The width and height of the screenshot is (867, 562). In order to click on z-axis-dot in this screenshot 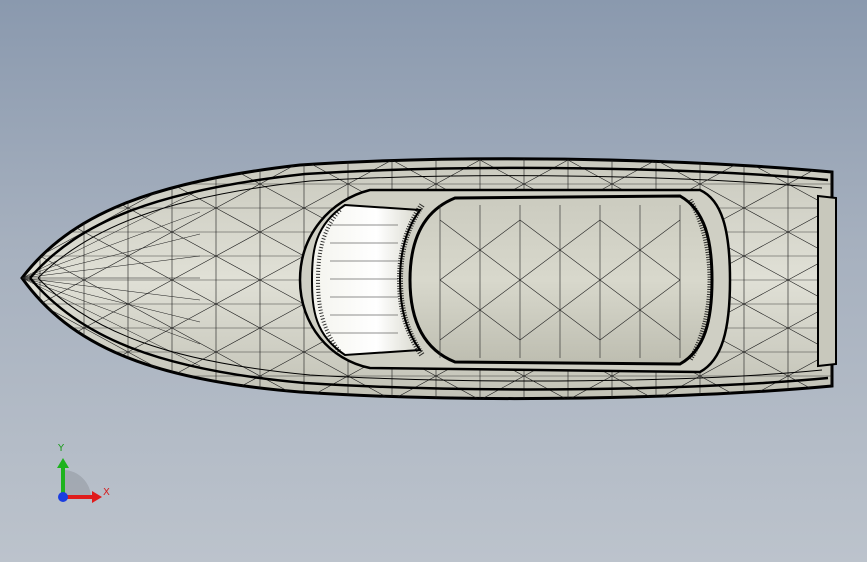, I will do `click(63, 497)`.